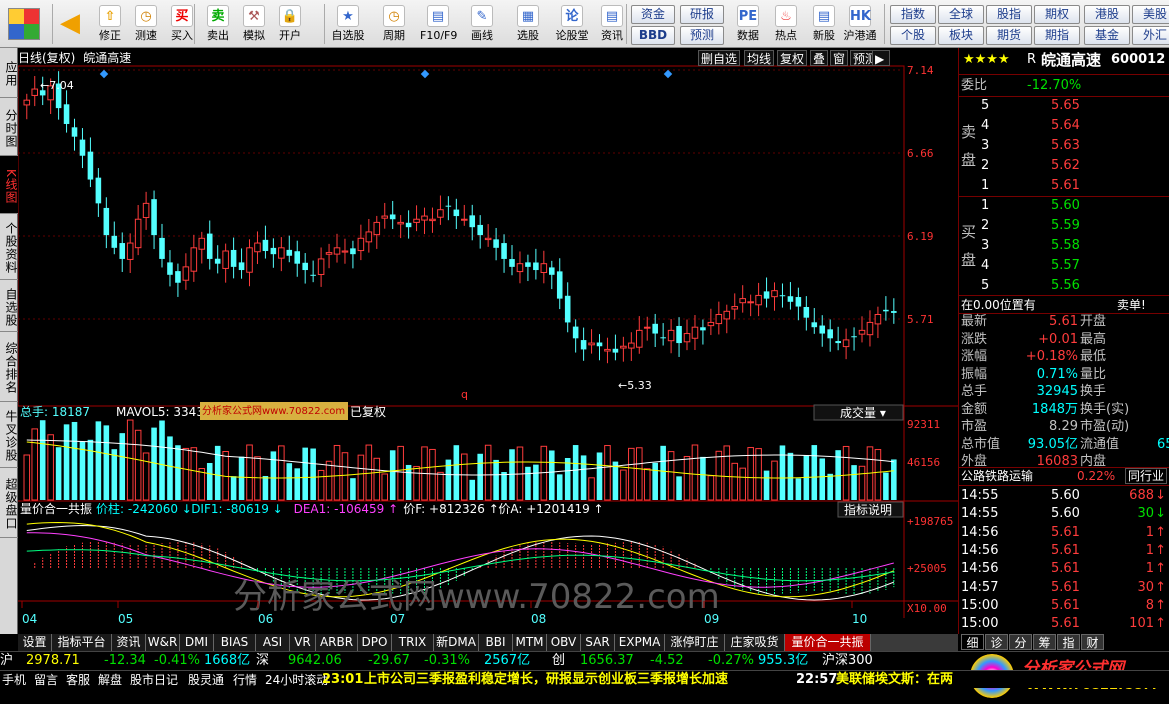 This screenshot has width=1169, height=704. I want to click on news-menu-item: 行情, so click(245, 680).